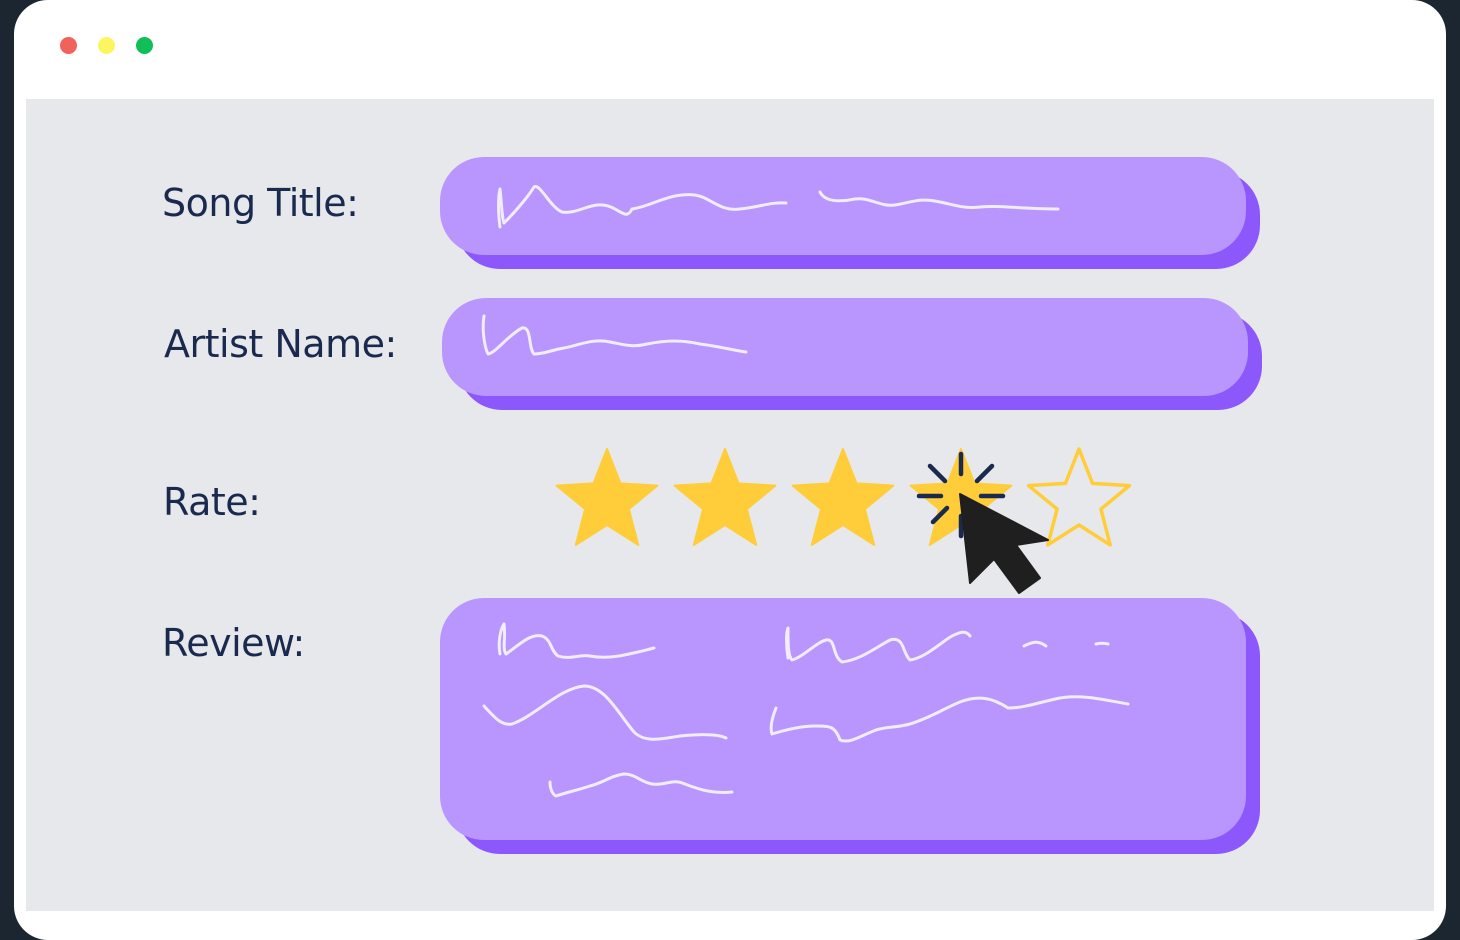 This screenshot has width=1460, height=940. Describe the element at coordinates (1004, 543) in the screenshot. I see `arrow-cursor-icon` at that location.